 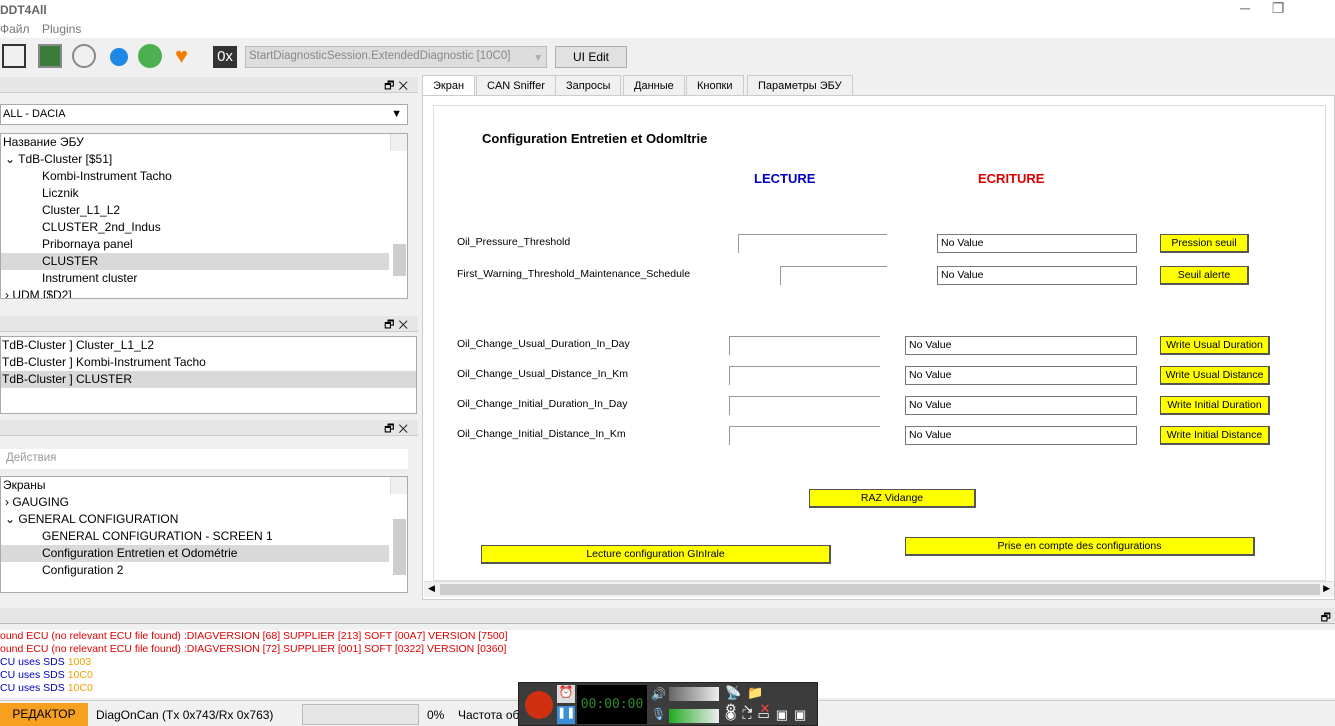 I want to click on dock-float-icon: 🗗, so click(x=1326, y=618).